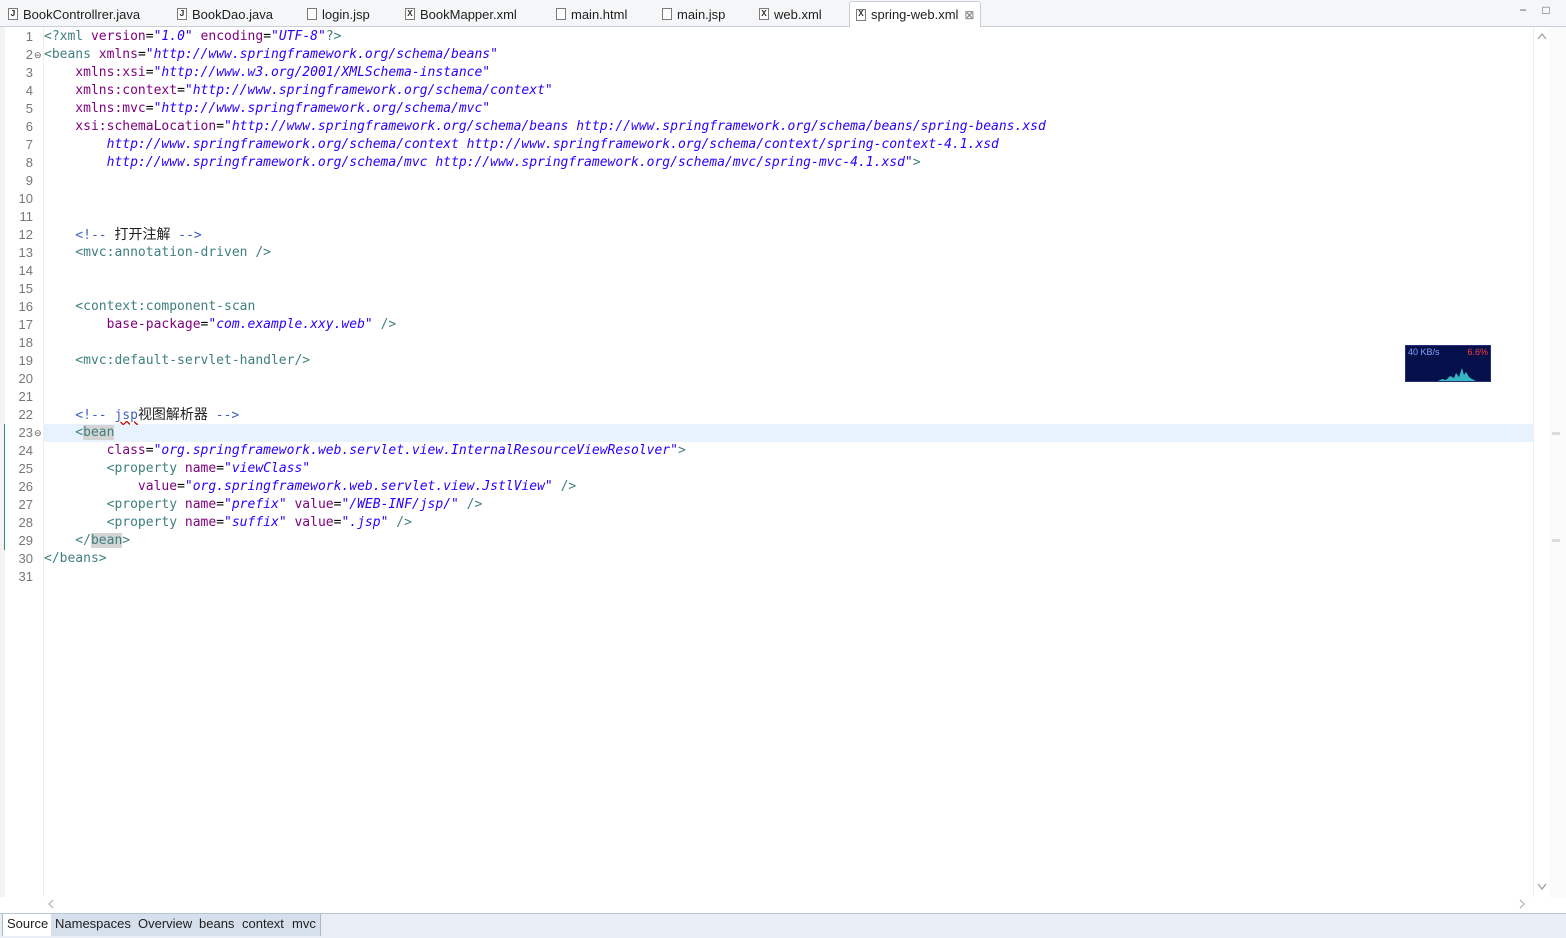  What do you see at coordinates (25, 252) in the screenshot?
I see `line-number: 13` at bounding box center [25, 252].